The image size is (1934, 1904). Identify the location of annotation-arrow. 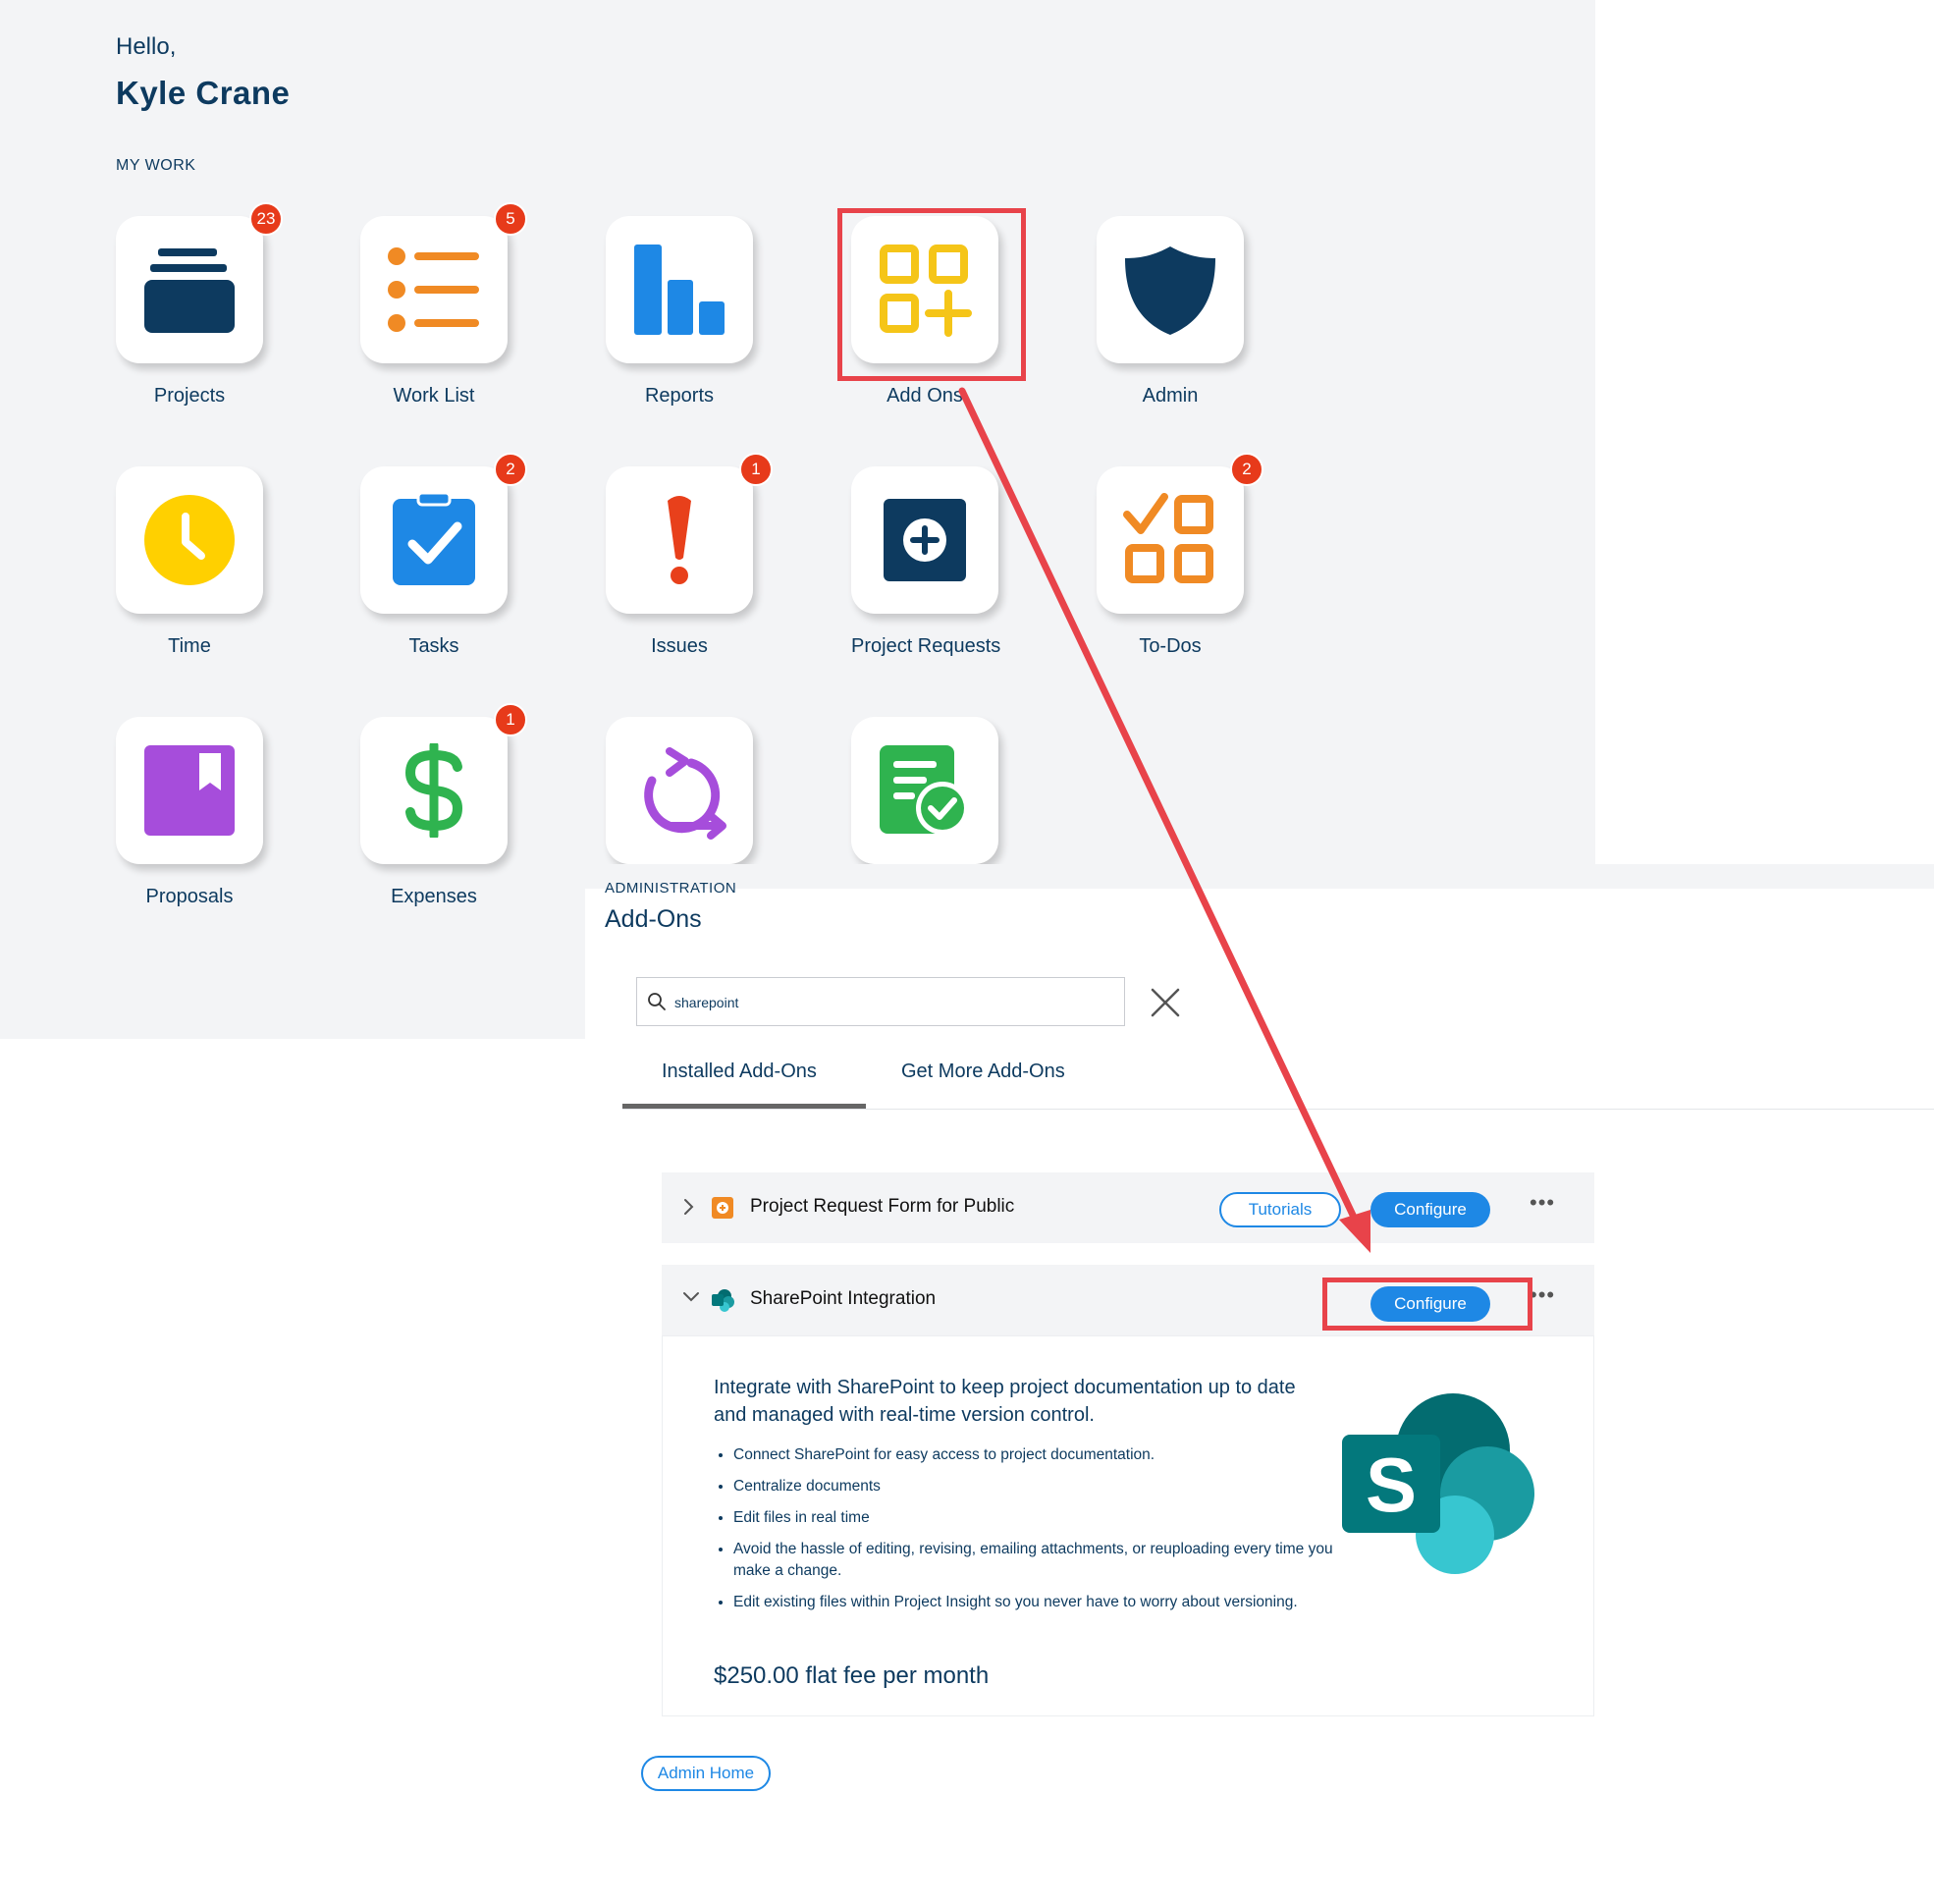
(1164, 820).